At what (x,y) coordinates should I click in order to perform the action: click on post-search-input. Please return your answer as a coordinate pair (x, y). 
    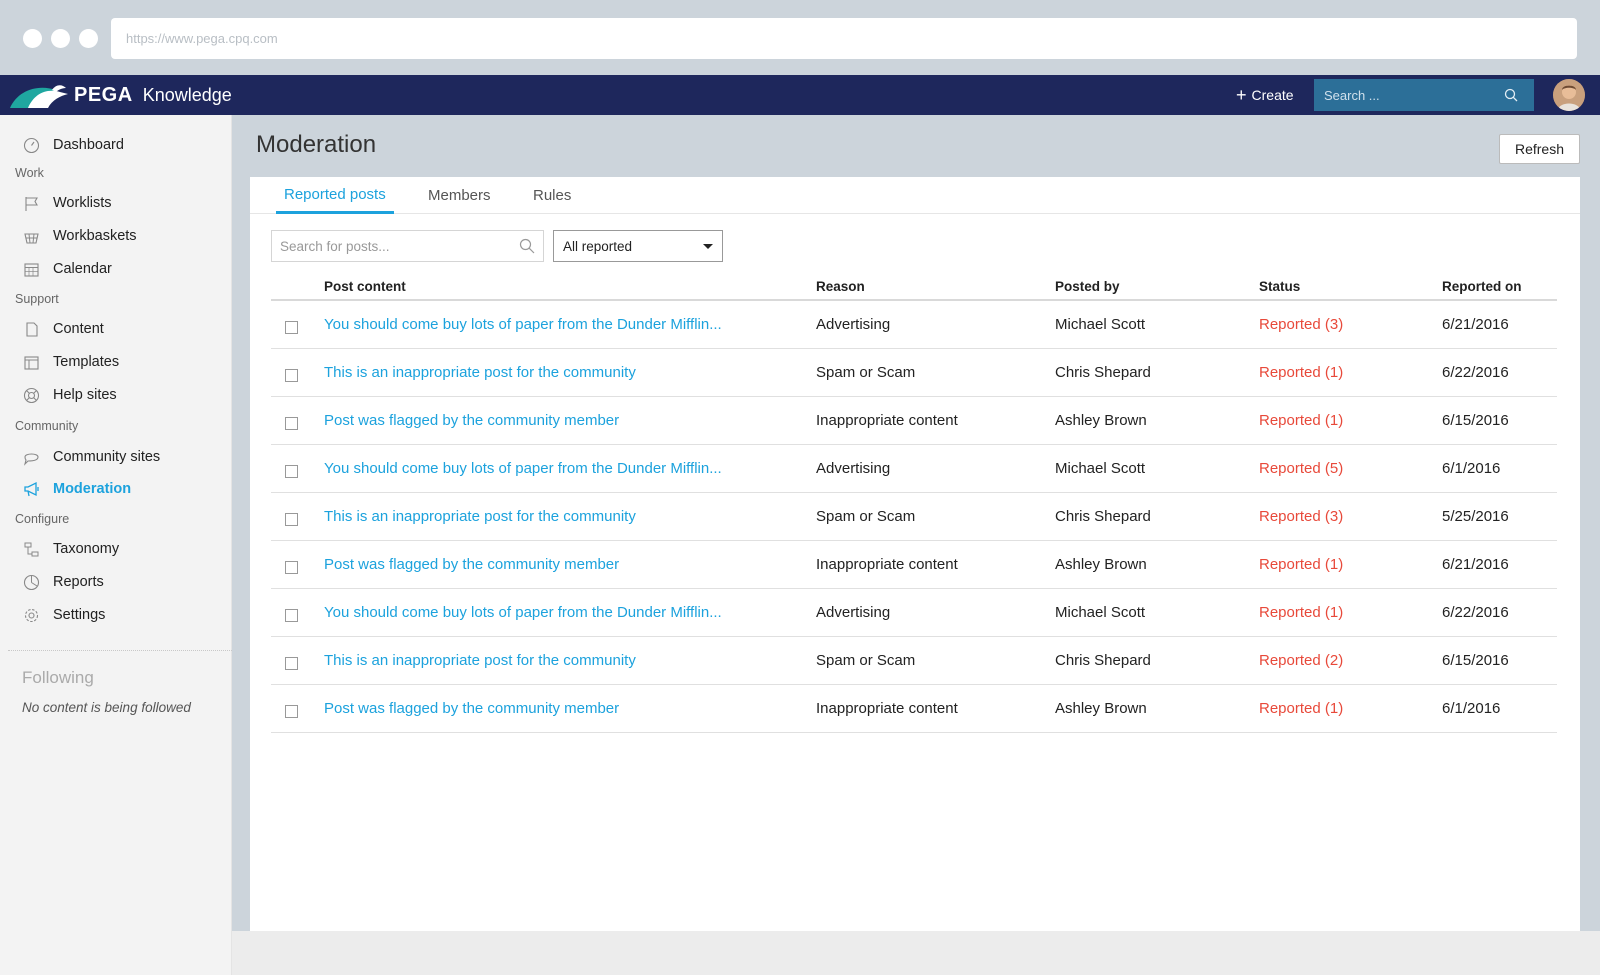
    Looking at the image, I should click on (399, 246).